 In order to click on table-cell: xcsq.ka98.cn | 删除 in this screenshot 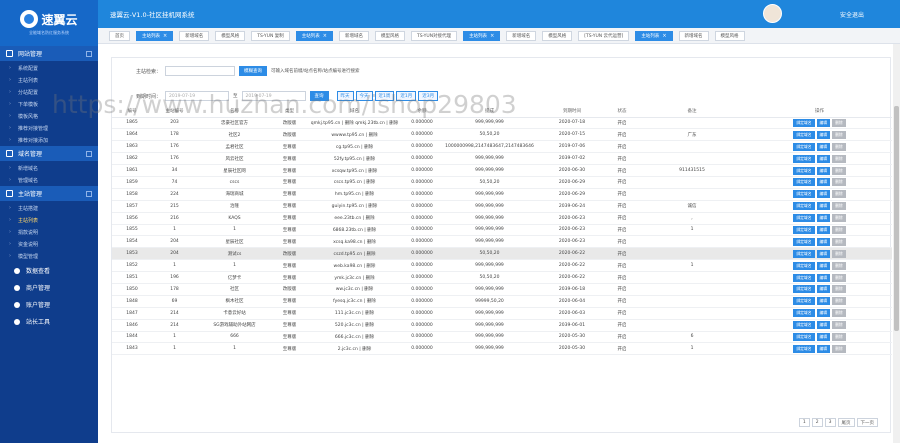, I will do `click(354, 242)`.